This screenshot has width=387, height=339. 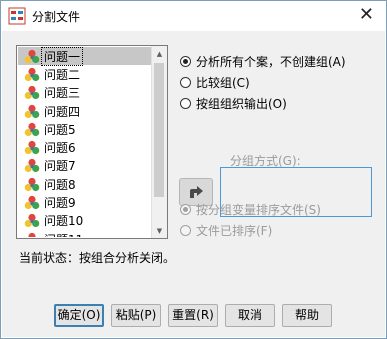 What do you see at coordinates (60, 129) in the screenshot?
I see `list-item-label: 问题5` at bounding box center [60, 129].